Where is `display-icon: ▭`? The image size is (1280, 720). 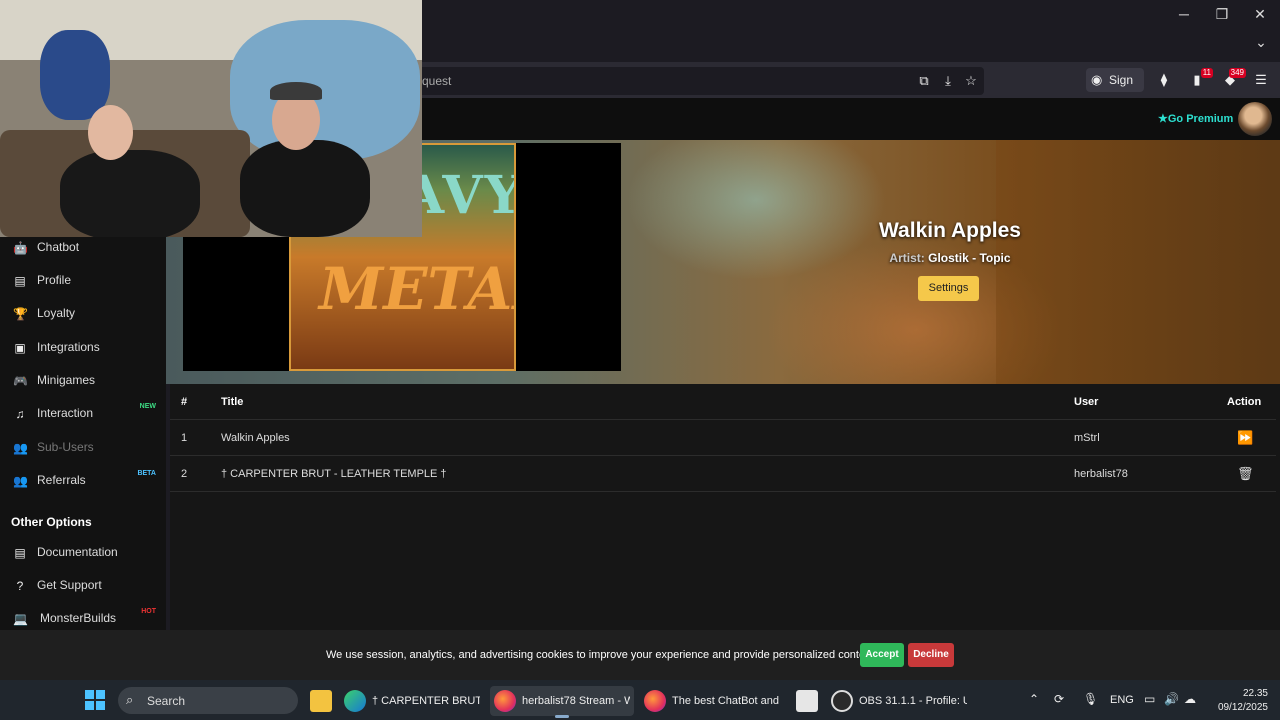
display-icon: ▭ is located at coordinates (1149, 699).